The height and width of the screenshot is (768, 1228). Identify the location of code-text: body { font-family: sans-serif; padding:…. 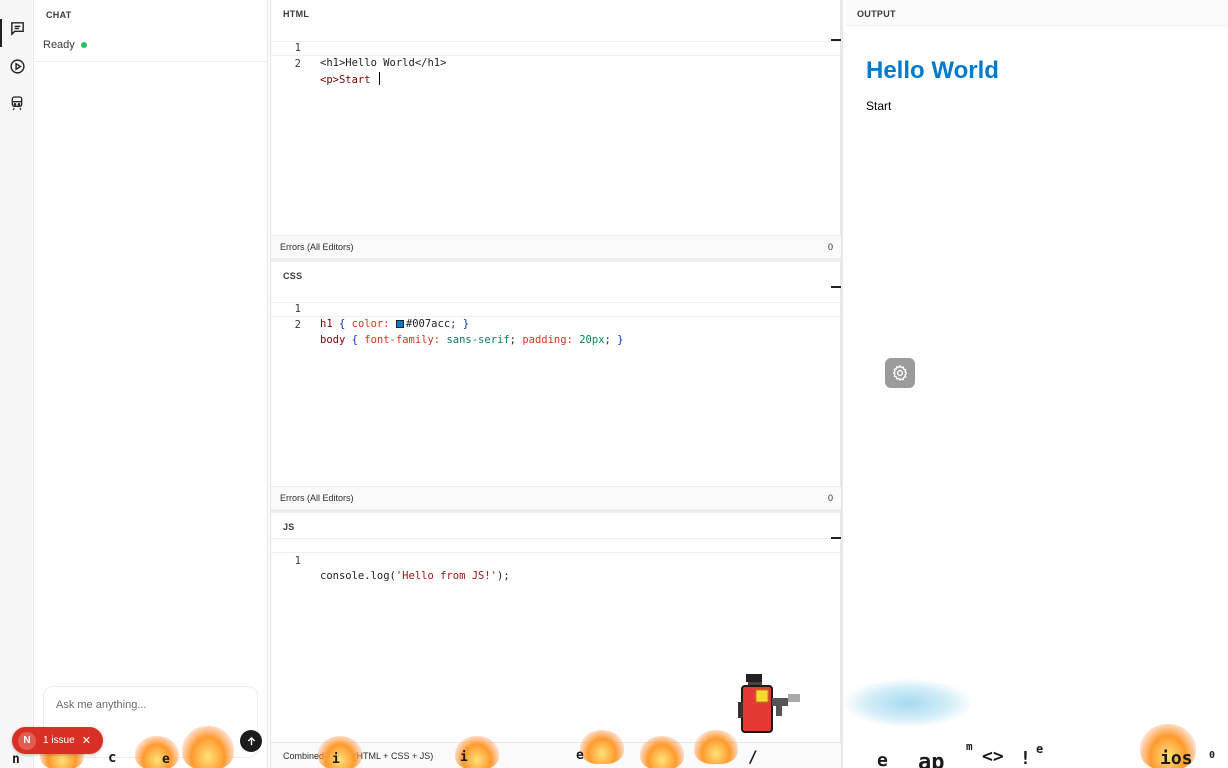
(472, 340).